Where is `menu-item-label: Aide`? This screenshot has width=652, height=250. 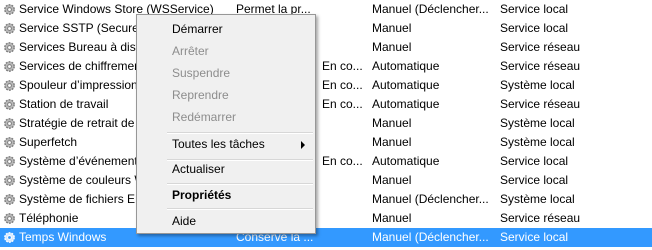
menu-item-label: Aide is located at coordinates (184, 221).